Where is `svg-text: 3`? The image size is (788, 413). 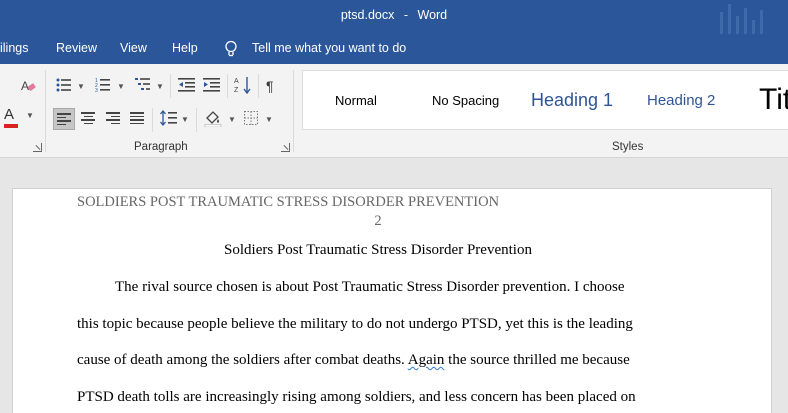 svg-text: 3 is located at coordinates (96, 90).